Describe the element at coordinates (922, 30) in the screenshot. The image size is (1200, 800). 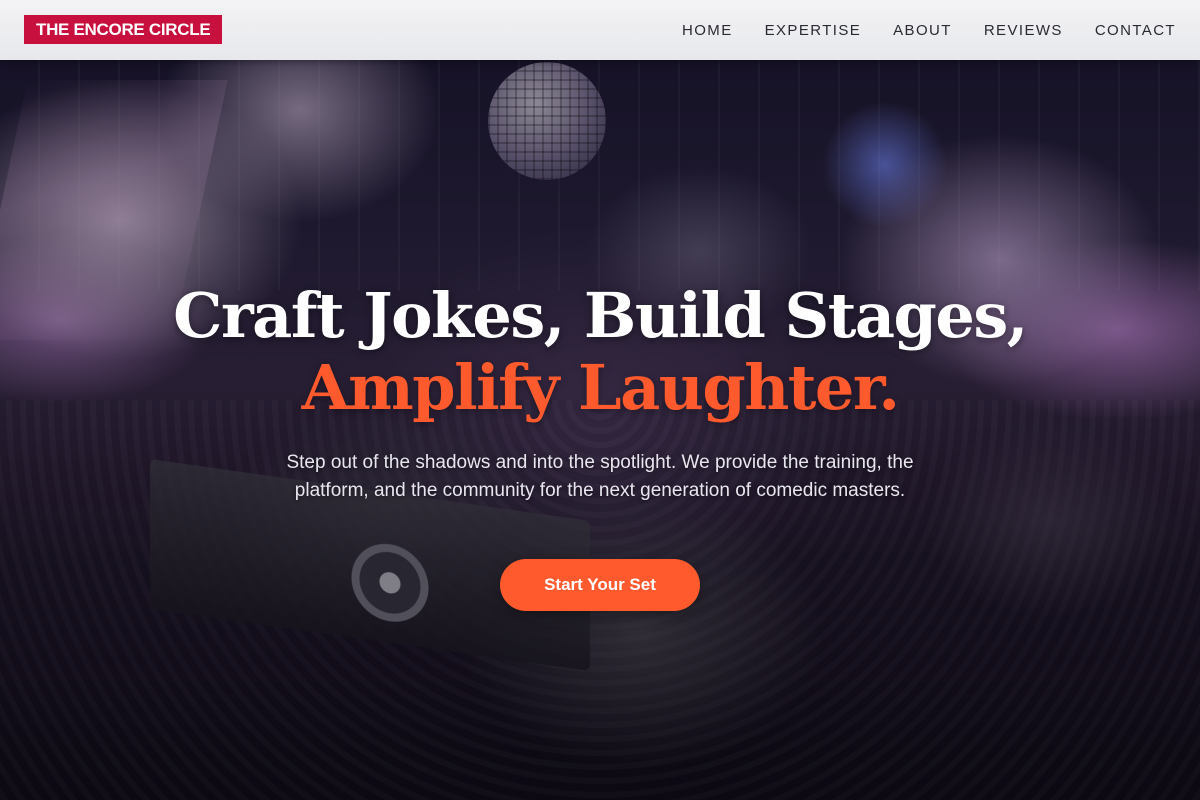
I see `nav-link-about: ABOUT` at that location.